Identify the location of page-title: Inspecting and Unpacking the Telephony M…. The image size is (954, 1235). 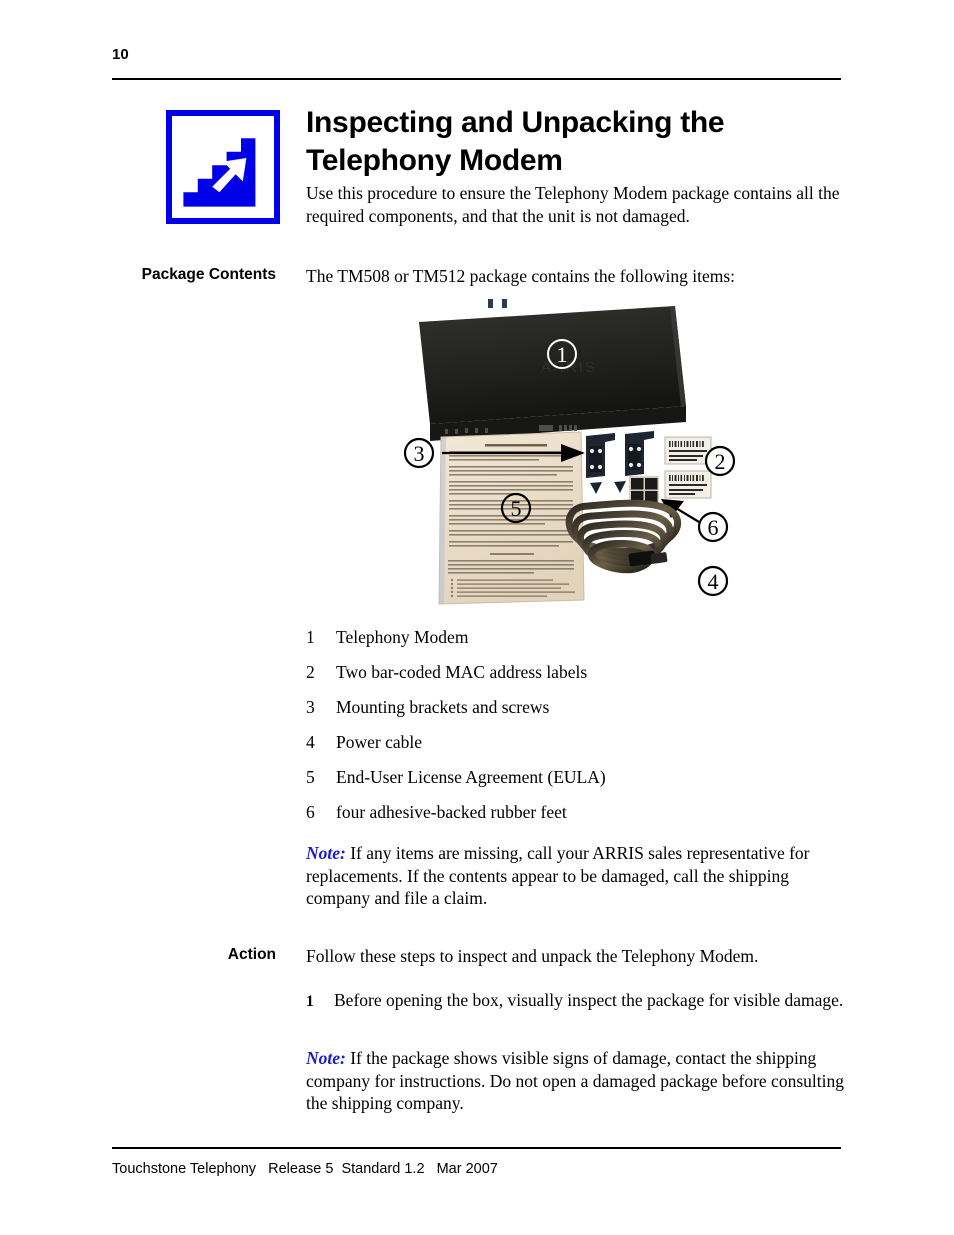
(576, 142).